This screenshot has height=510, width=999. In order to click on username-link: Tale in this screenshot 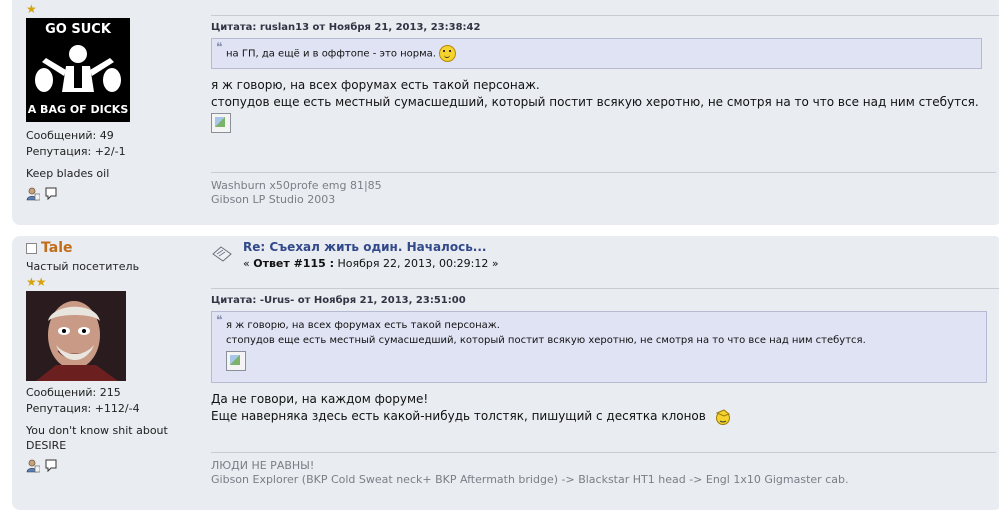, I will do `click(57, 248)`.